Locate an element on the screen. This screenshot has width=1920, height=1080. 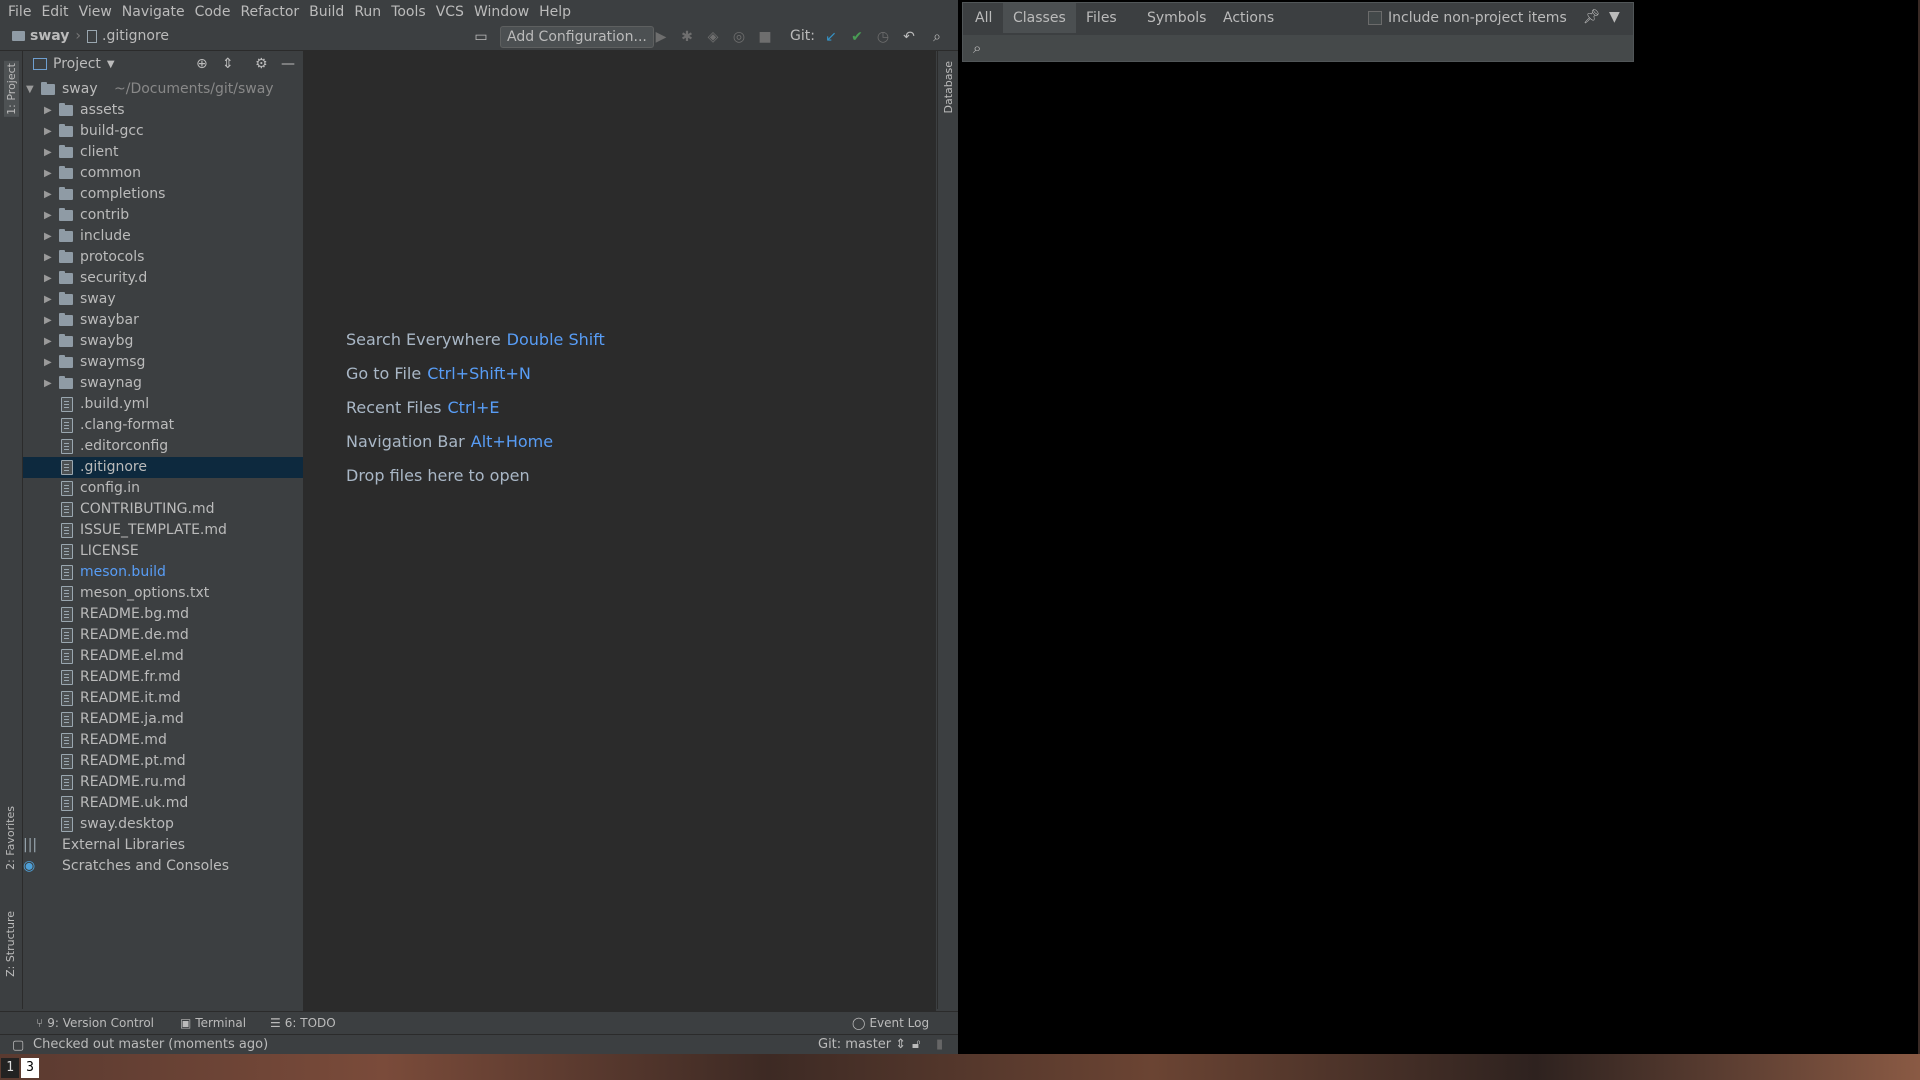
run-icon: ▶ is located at coordinates (661, 37).